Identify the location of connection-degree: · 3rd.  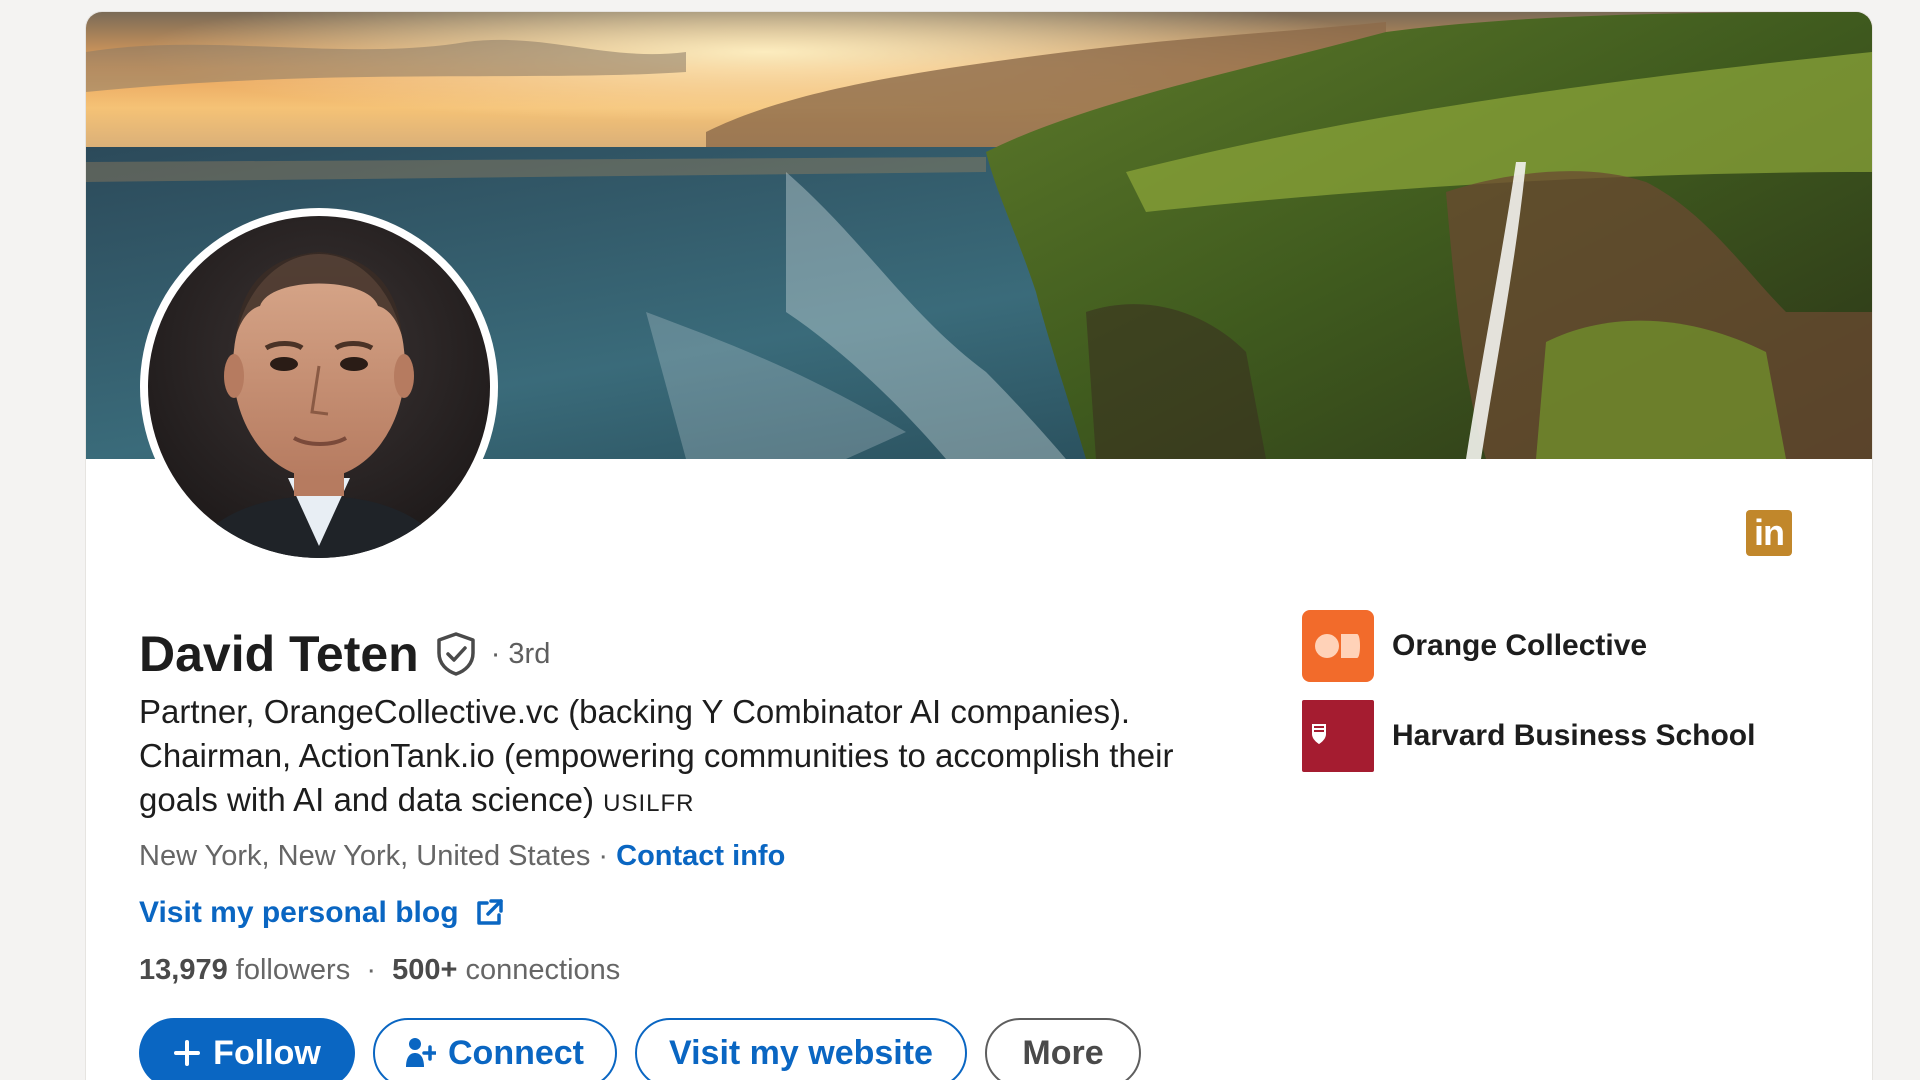
(520, 653).